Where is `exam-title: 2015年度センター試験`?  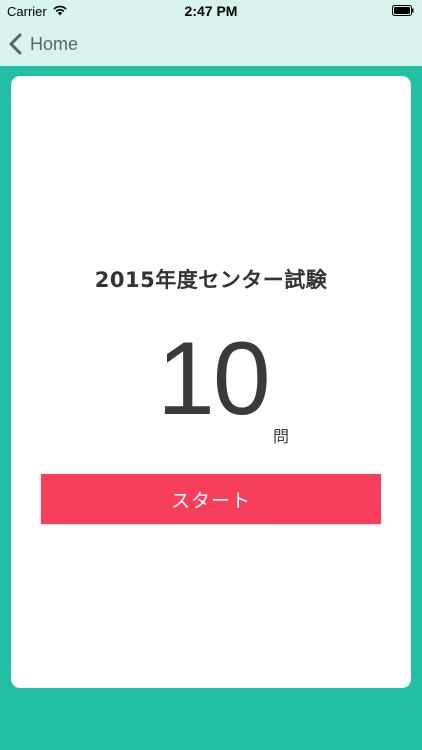 exam-title: 2015年度センター試験 is located at coordinates (211, 280).